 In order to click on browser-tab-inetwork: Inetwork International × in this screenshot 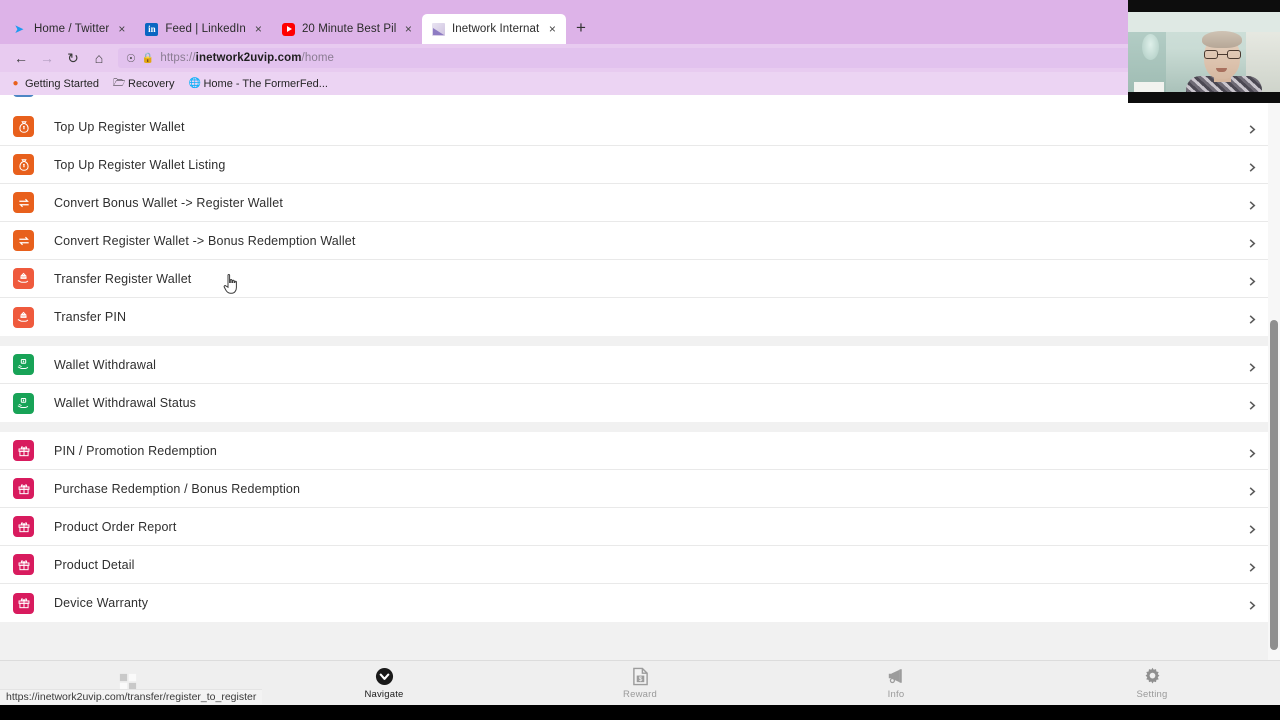, I will do `click(493, 29)`.